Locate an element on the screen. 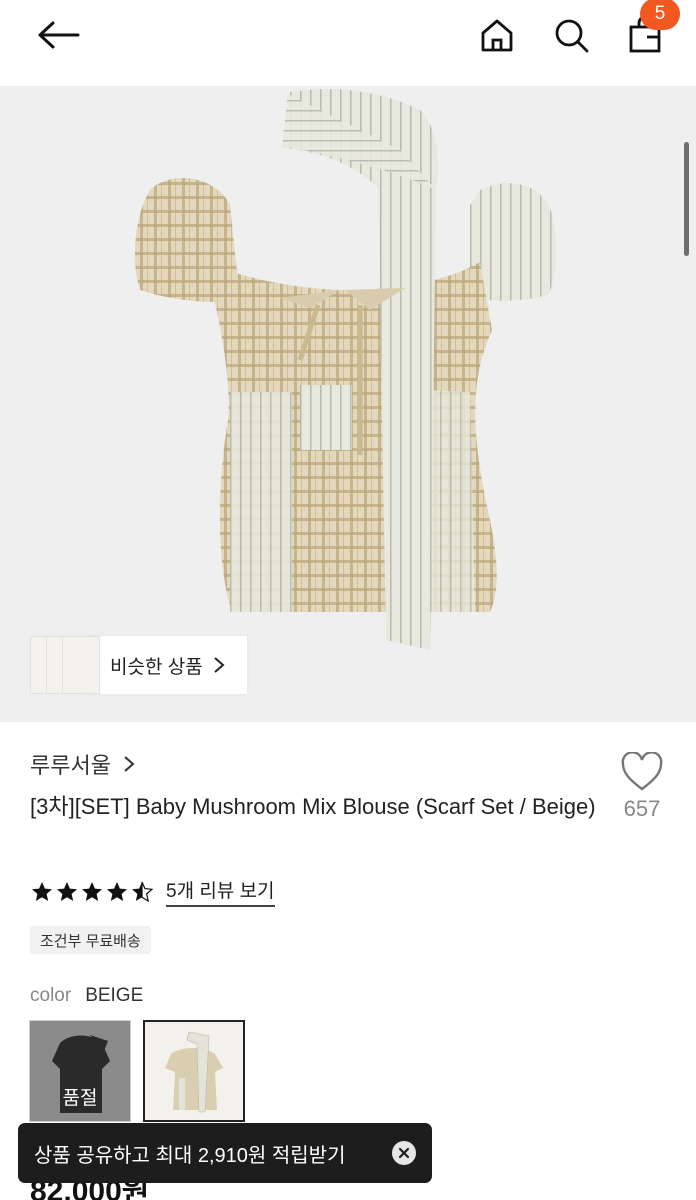 Image resolution: width=696 pixels, height=1200 pixels. home-button is located at coordinates (497, 35).